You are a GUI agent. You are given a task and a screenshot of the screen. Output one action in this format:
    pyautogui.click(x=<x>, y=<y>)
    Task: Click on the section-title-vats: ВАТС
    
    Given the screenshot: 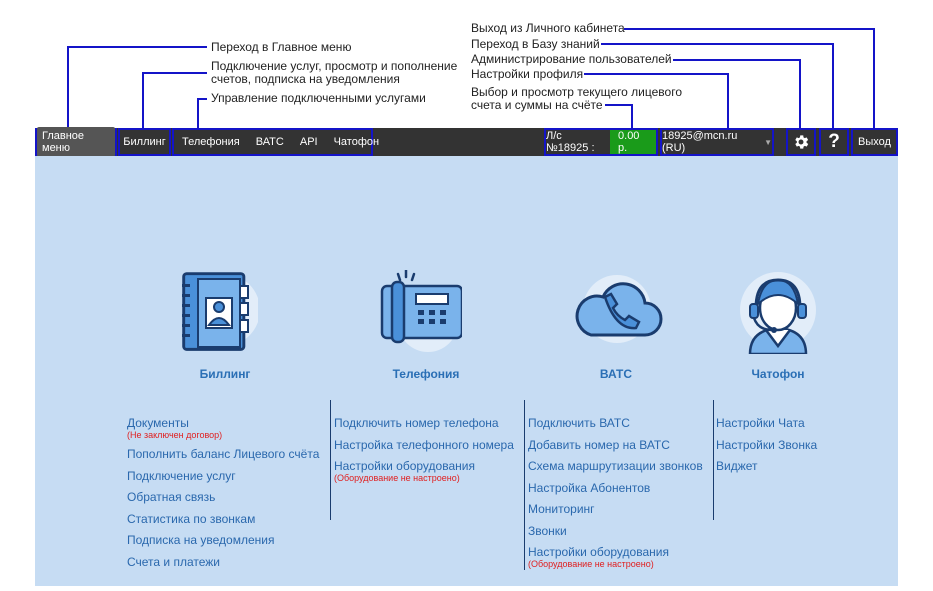 What is the action you would take?
    pyautogui.click(x=616, y=374)
    